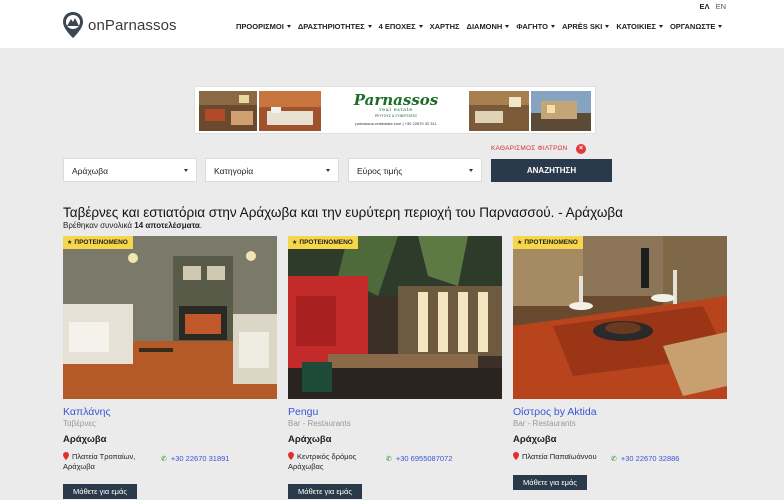 Image resolution: width=784 pixels, height=500 pixels. I want to click on listing-category: Ταβέρνες, so click(79, 423).